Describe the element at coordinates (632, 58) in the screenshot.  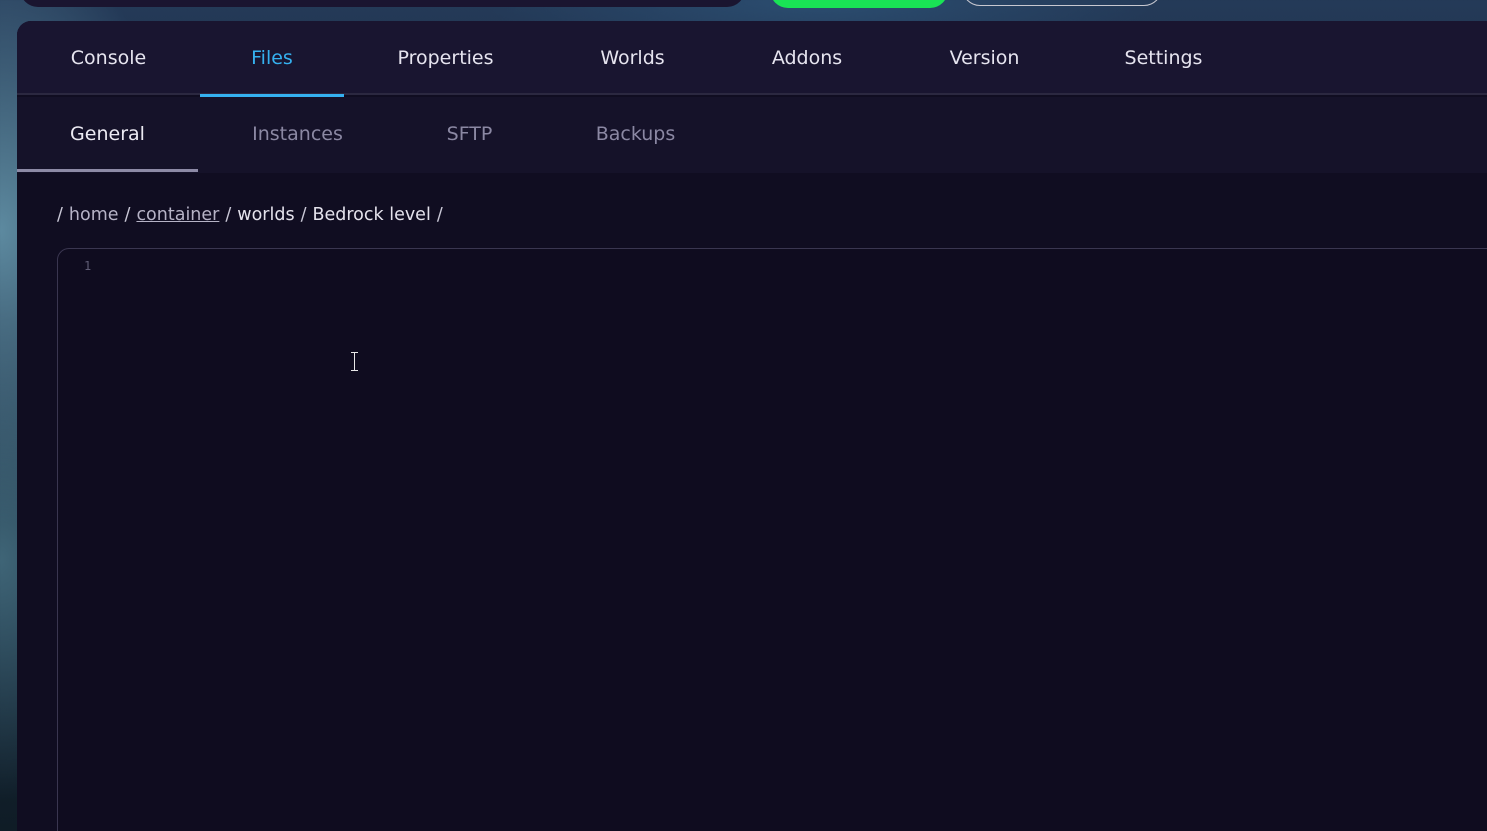
I see `tab-worlds: Worlds` at that location.